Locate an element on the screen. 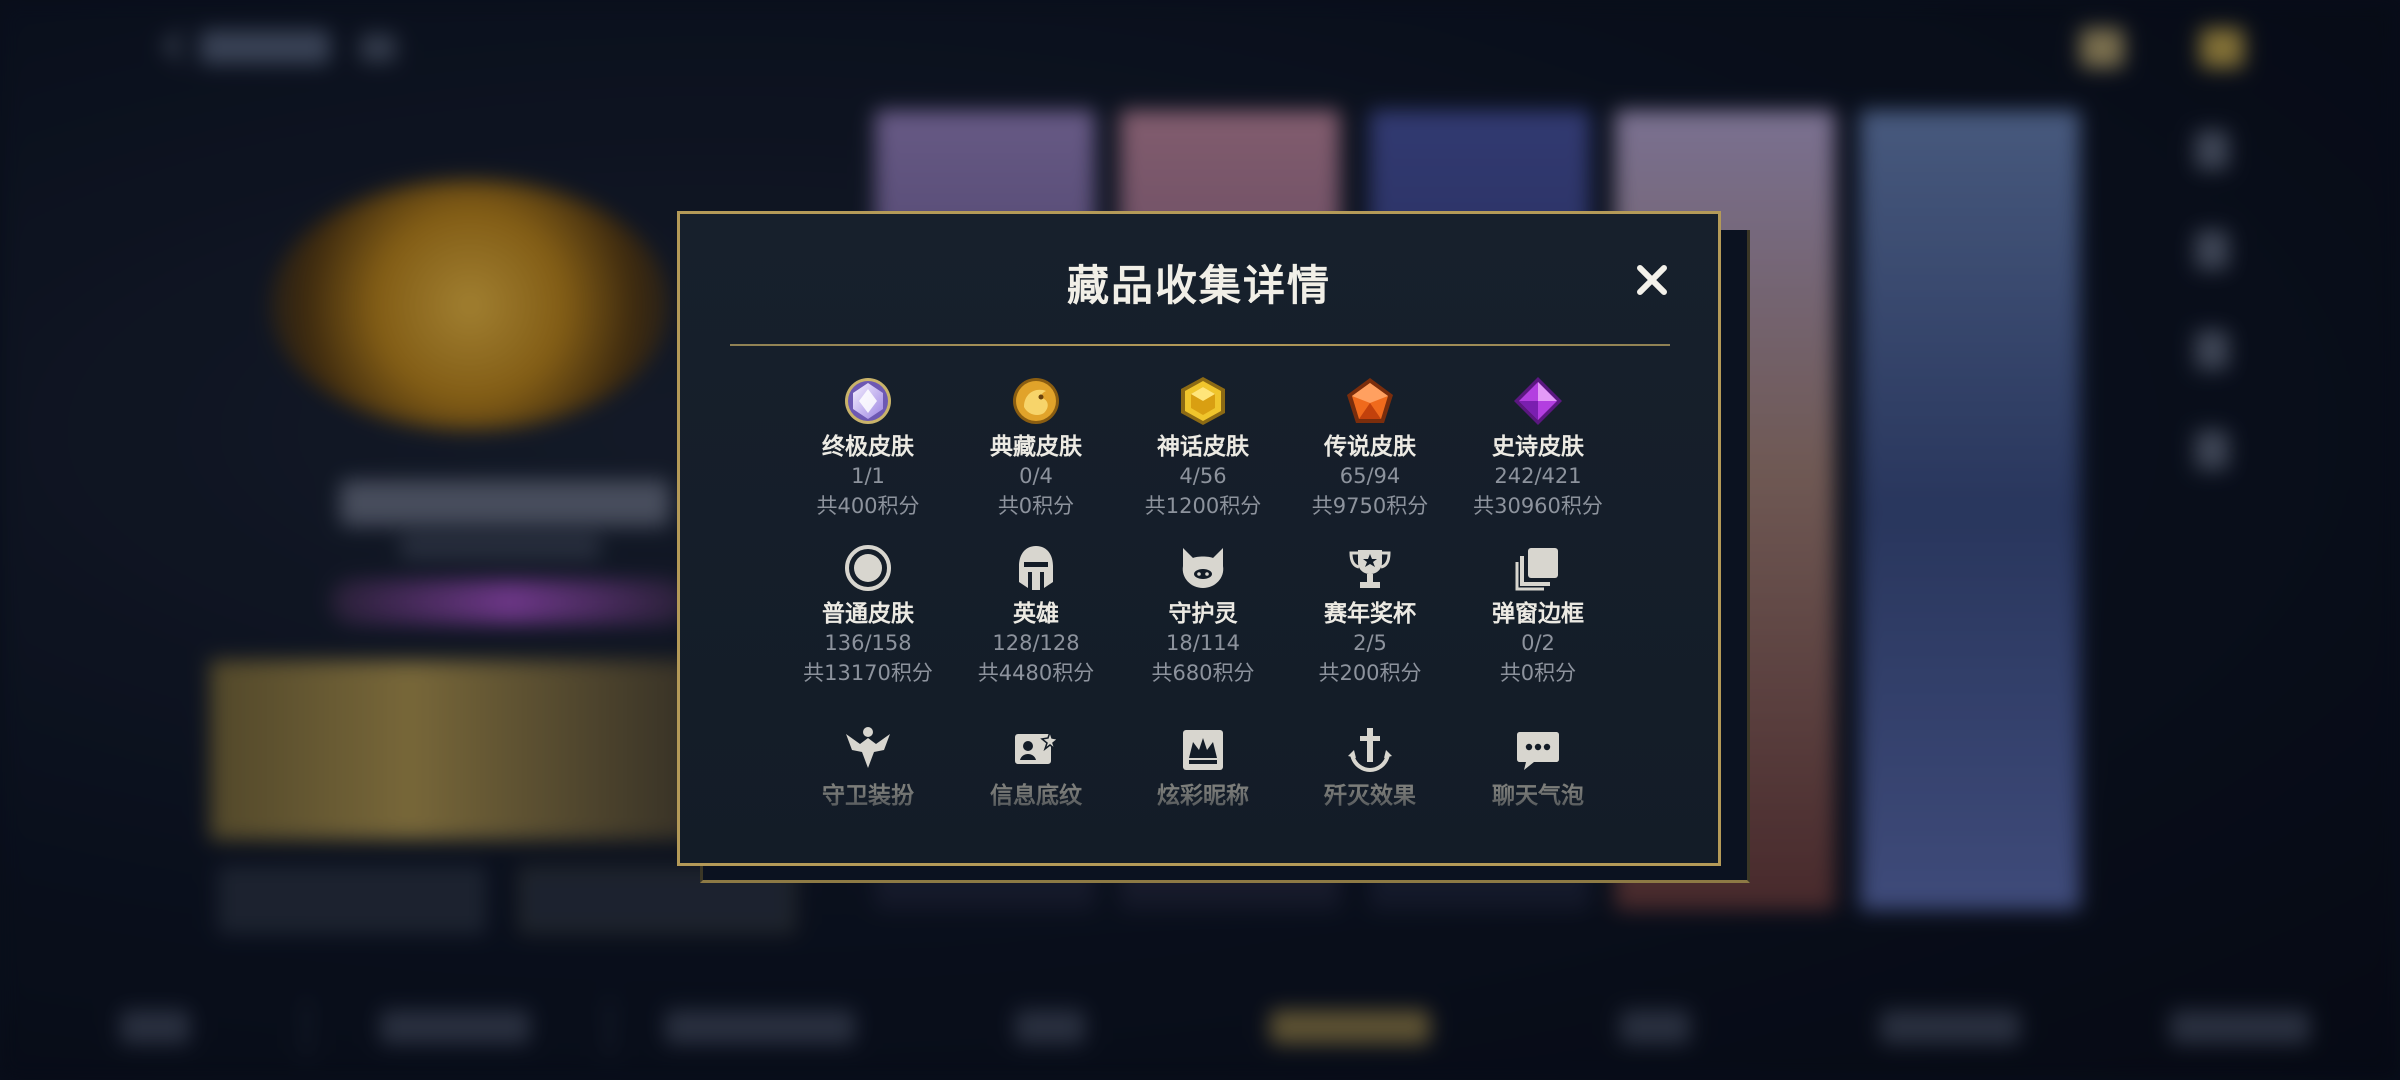 This screenshot has height=1080, width=2400. guardian-spirit-icon is located at coordinates (1203, 568).